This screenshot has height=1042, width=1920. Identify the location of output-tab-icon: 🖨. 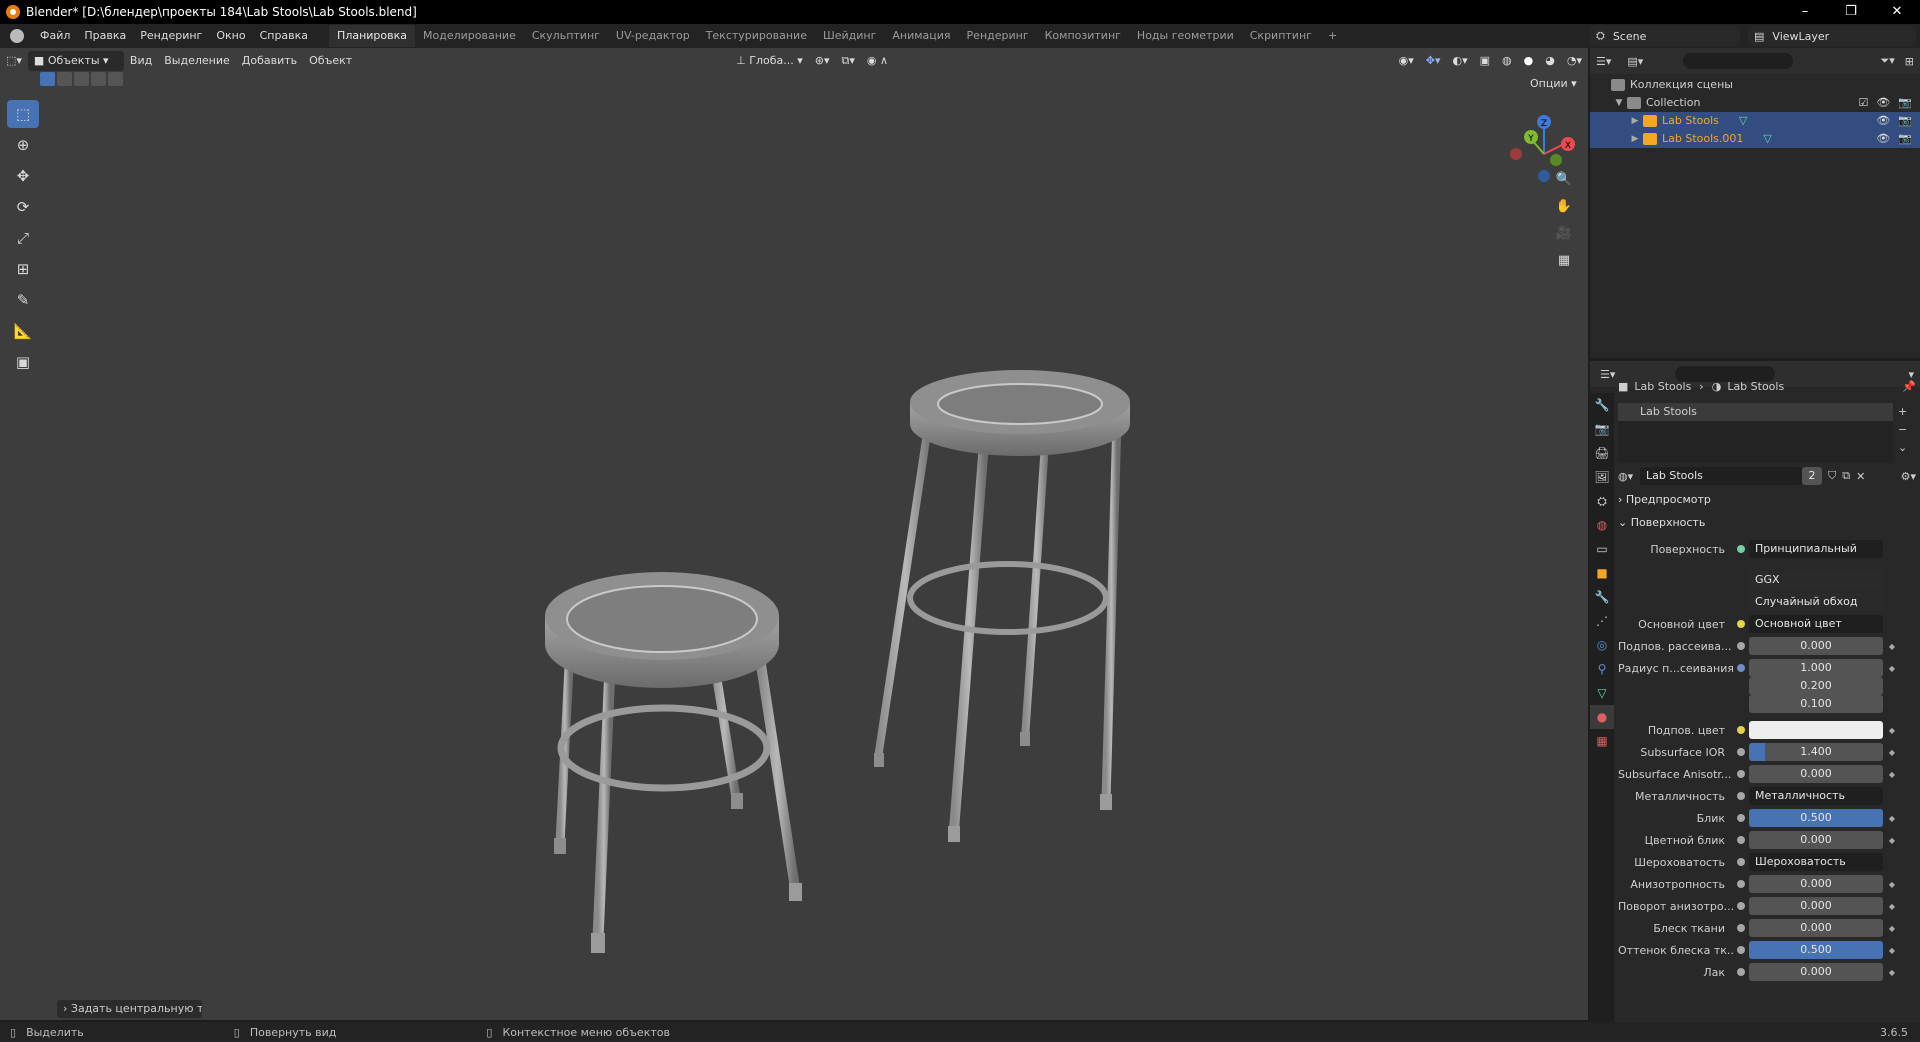
(1602, 453).